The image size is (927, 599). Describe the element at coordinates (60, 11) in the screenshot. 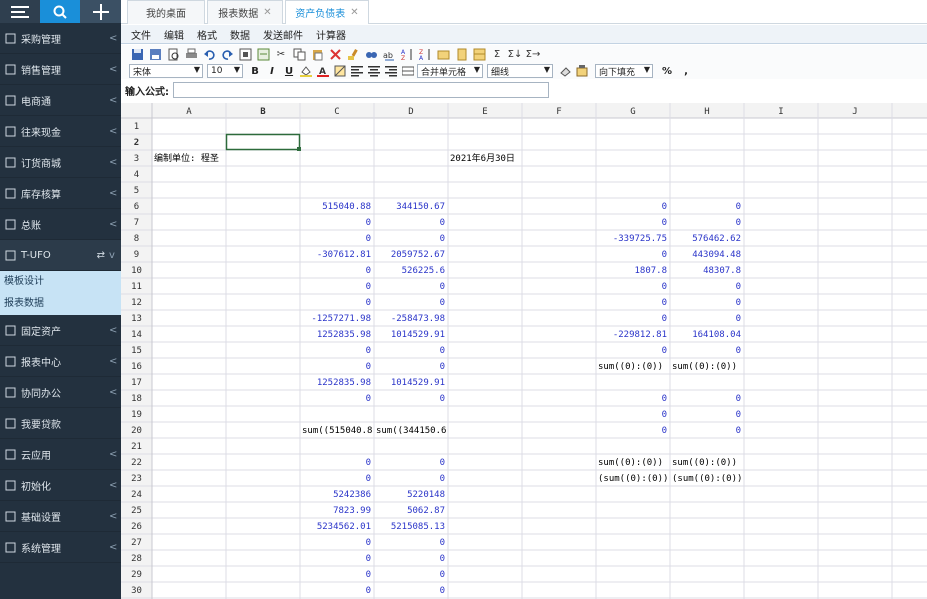

I see `search-button` at that location.